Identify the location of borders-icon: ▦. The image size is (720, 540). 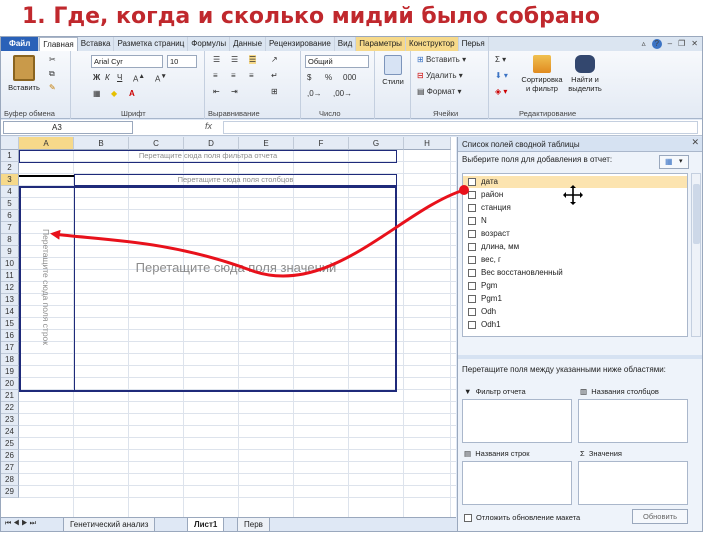
(97, 93).